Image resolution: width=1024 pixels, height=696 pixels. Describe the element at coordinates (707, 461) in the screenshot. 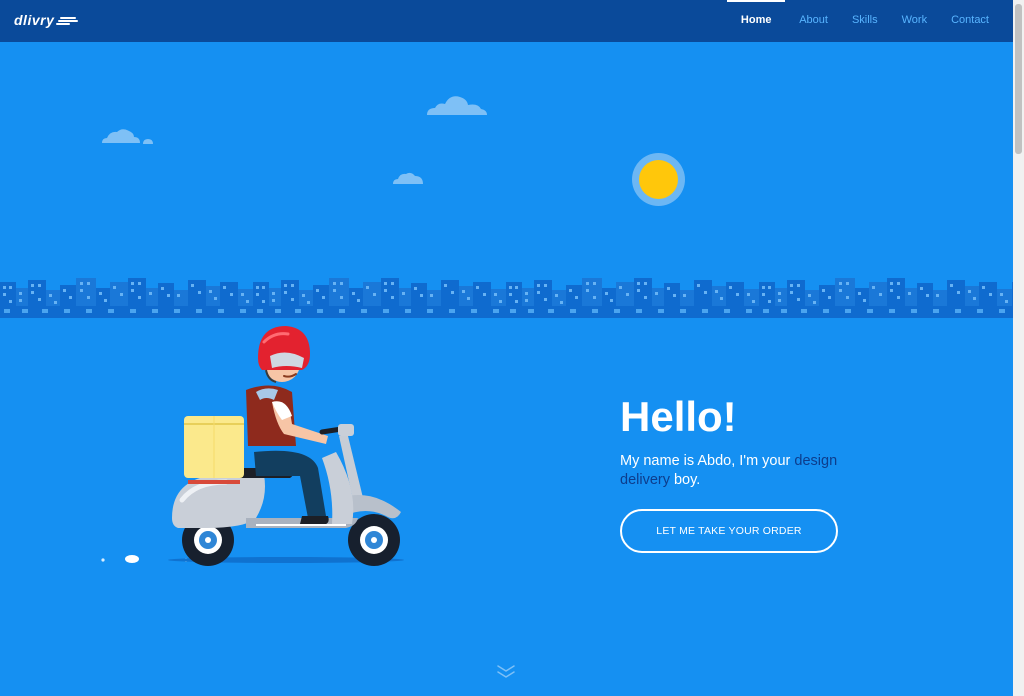

I see `hero-subtitle-text: My name is Abdo, I'm your` at that location.